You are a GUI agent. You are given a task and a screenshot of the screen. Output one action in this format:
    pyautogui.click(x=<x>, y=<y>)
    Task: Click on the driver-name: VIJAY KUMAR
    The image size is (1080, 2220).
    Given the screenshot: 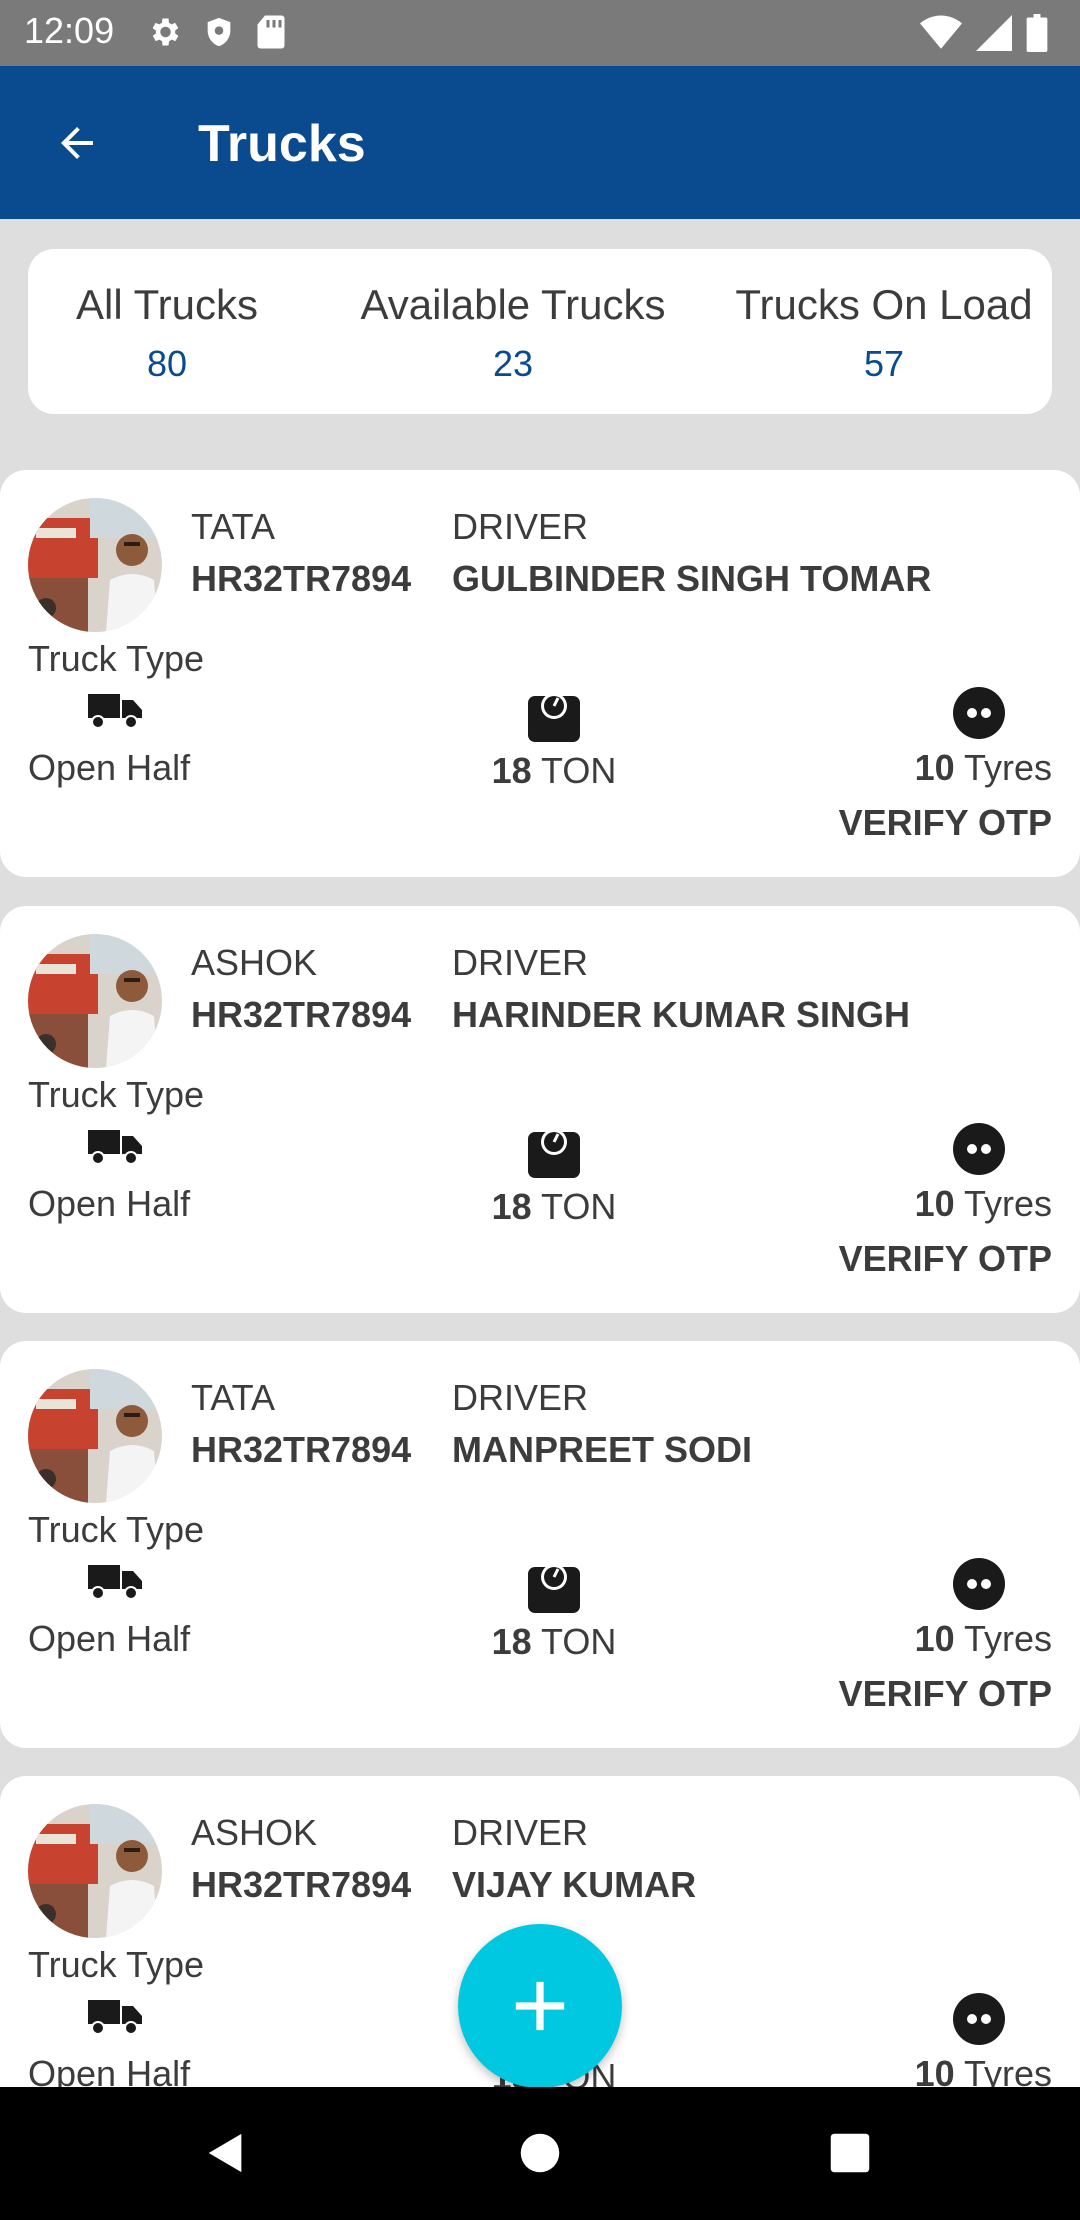 What is the action you would take?
    pyautogui.click(x=574, y=1884)
    